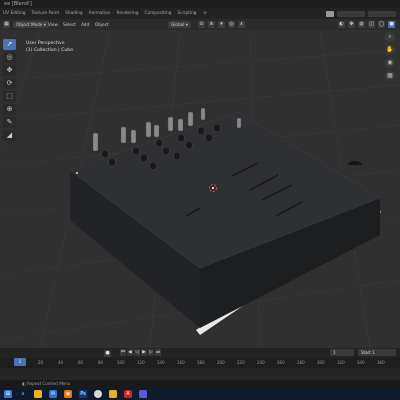 The image size is (400, 400). What do you see at coordinates (390, 37) in the screenshot?
I see `zoom-icon: ⌕` at bounding box center [390, 37].